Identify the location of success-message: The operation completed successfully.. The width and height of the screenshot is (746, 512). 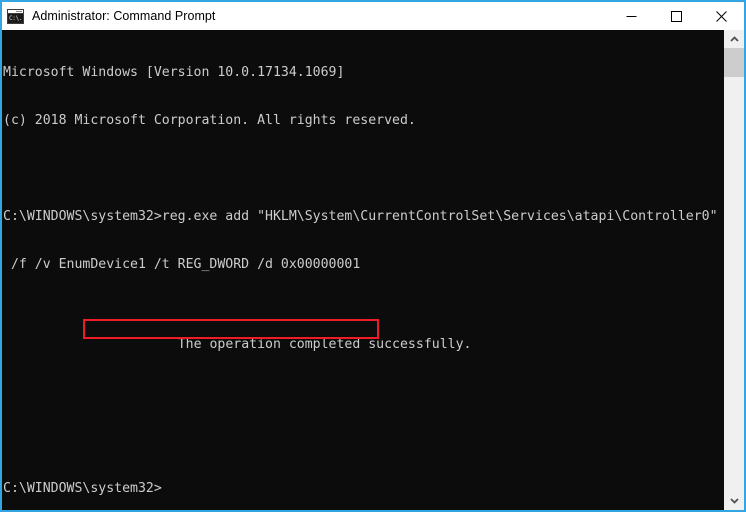
(324, 344).